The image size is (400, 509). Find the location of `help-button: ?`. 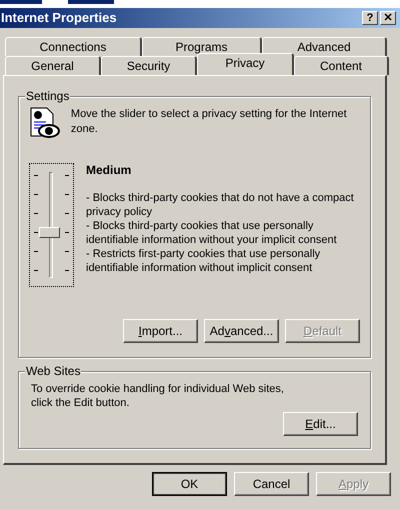

help-button: ? is located at coordinates (370, 18).